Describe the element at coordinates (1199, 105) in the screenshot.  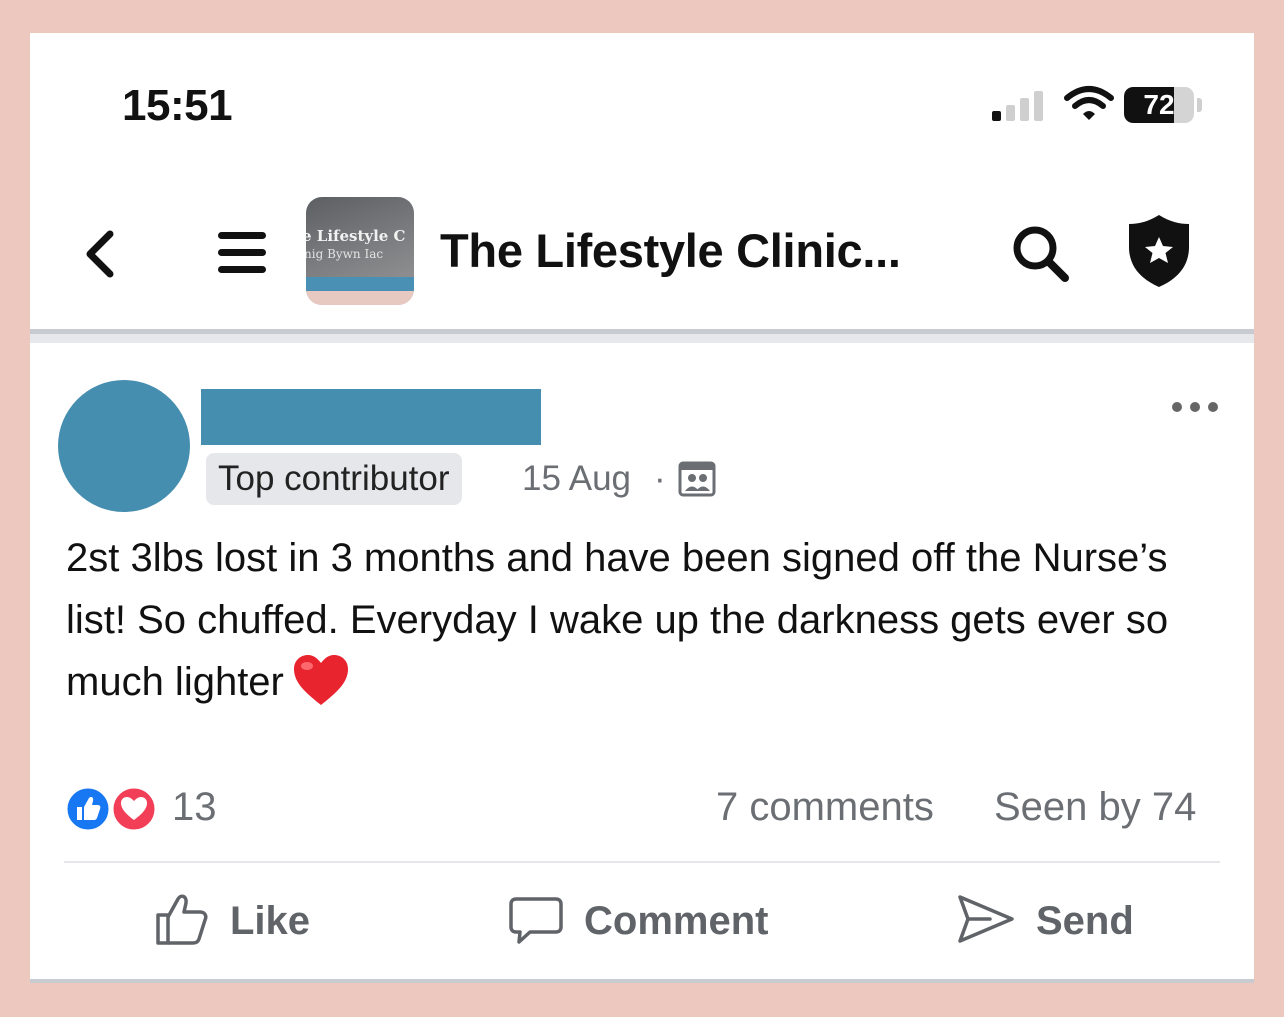
I see `battery-tip` at that location.